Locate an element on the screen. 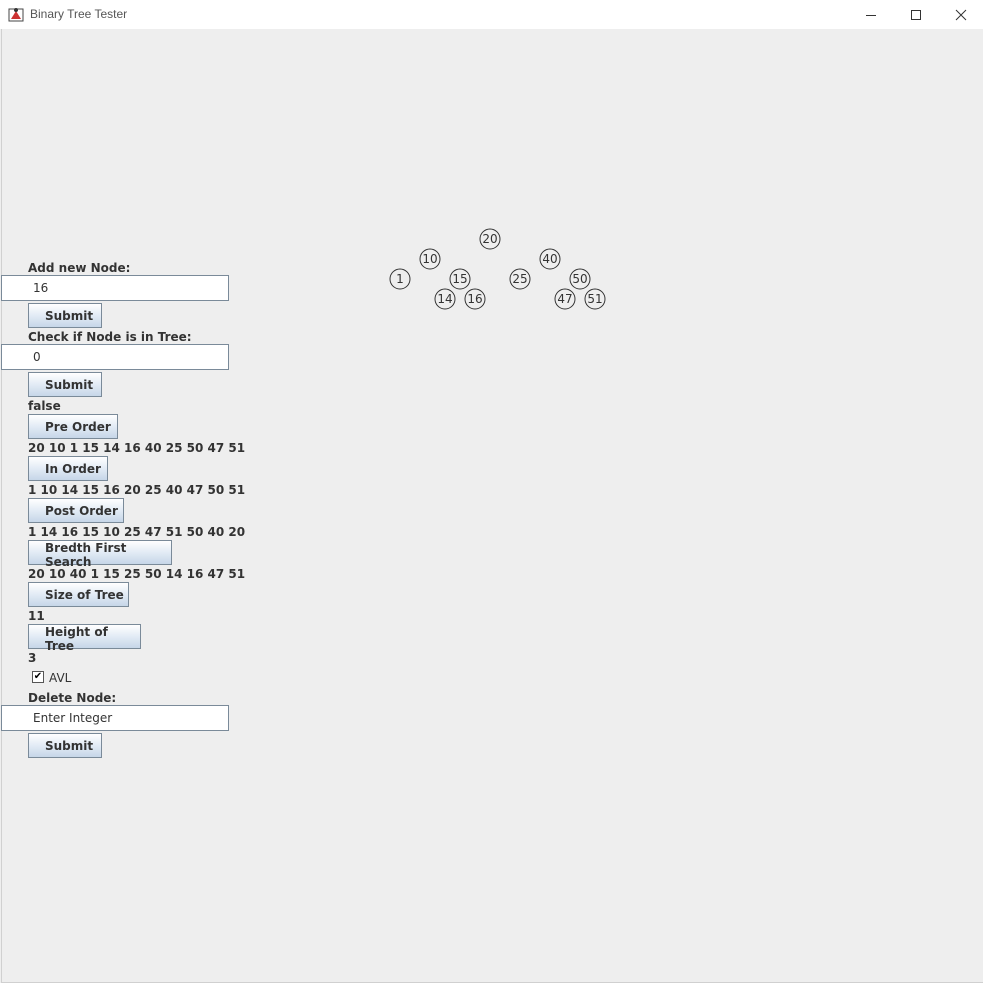 The width and height of the screenshot is (983, 983). tree-node-40: 40 is located at coordinates (550, 259).